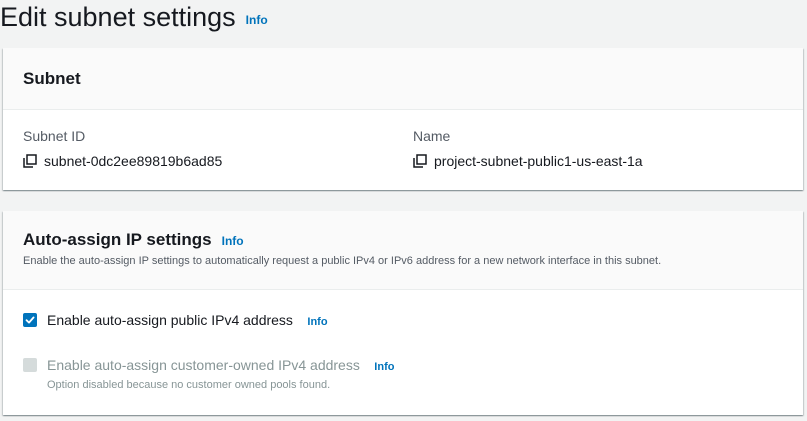 The height and width of the screenshot is (421, 807). What do you see at coordinates (117, 239) in the screenshot?
I see `auto-assign-panel-title: Auto-assign IP settings` at bounding box center [117, 239].